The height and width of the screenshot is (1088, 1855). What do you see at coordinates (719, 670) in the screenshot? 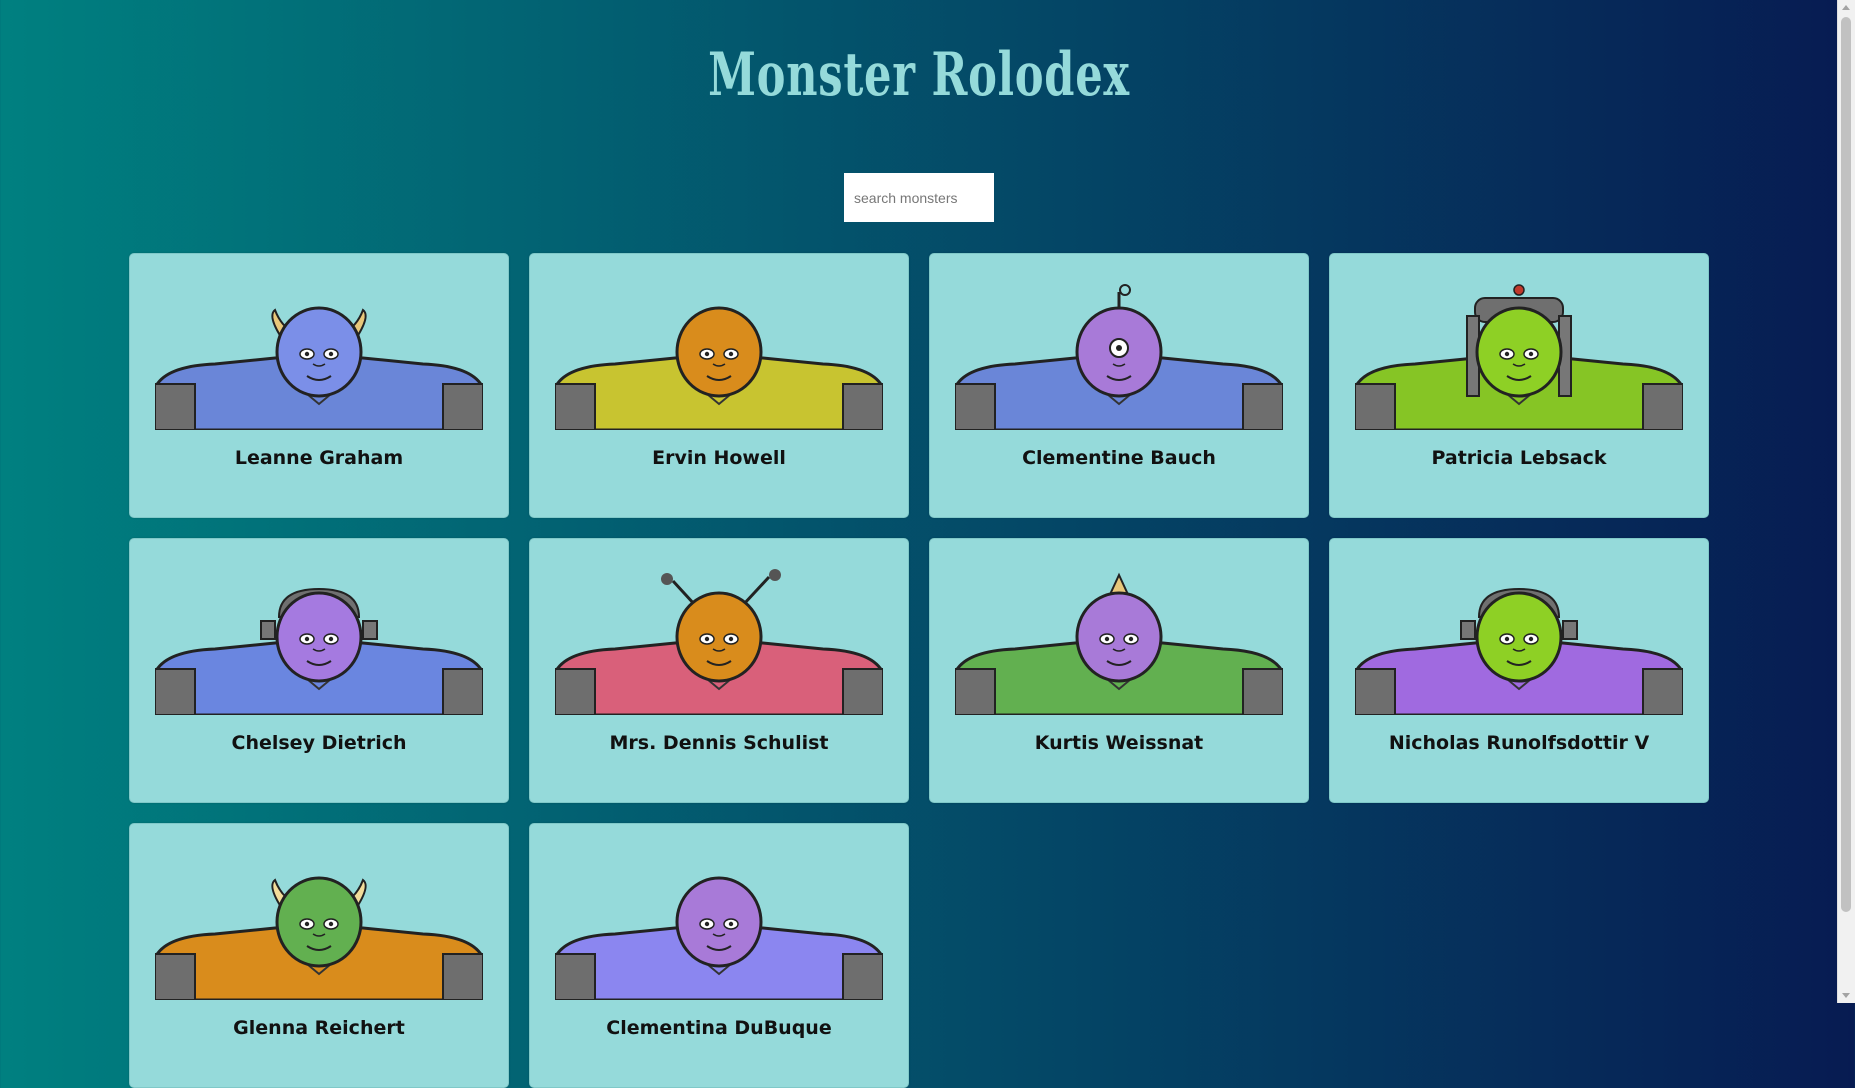
I see `monster-card: Mrs. Dennis Schulist` at bounding box center [719, 670].